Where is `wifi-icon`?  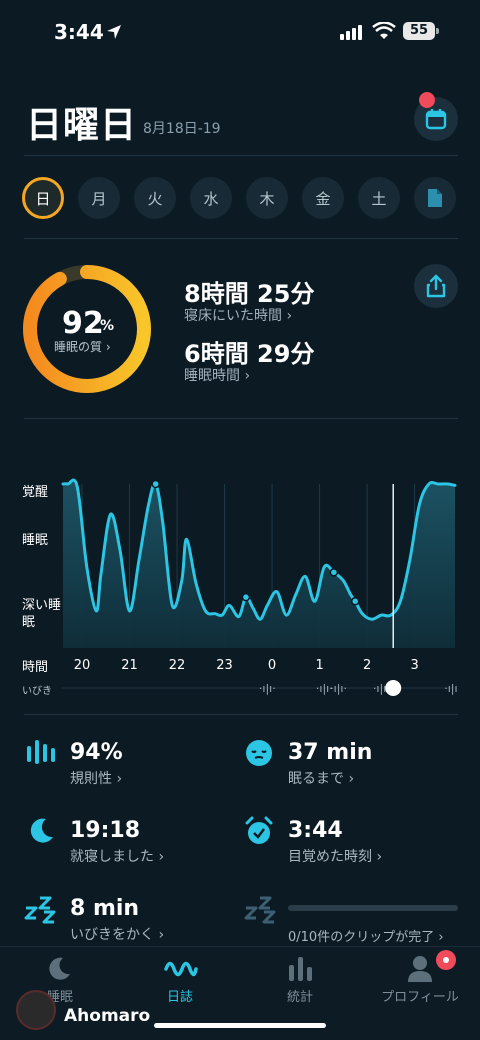 wifi-icon is located at coordinates (384, 30).